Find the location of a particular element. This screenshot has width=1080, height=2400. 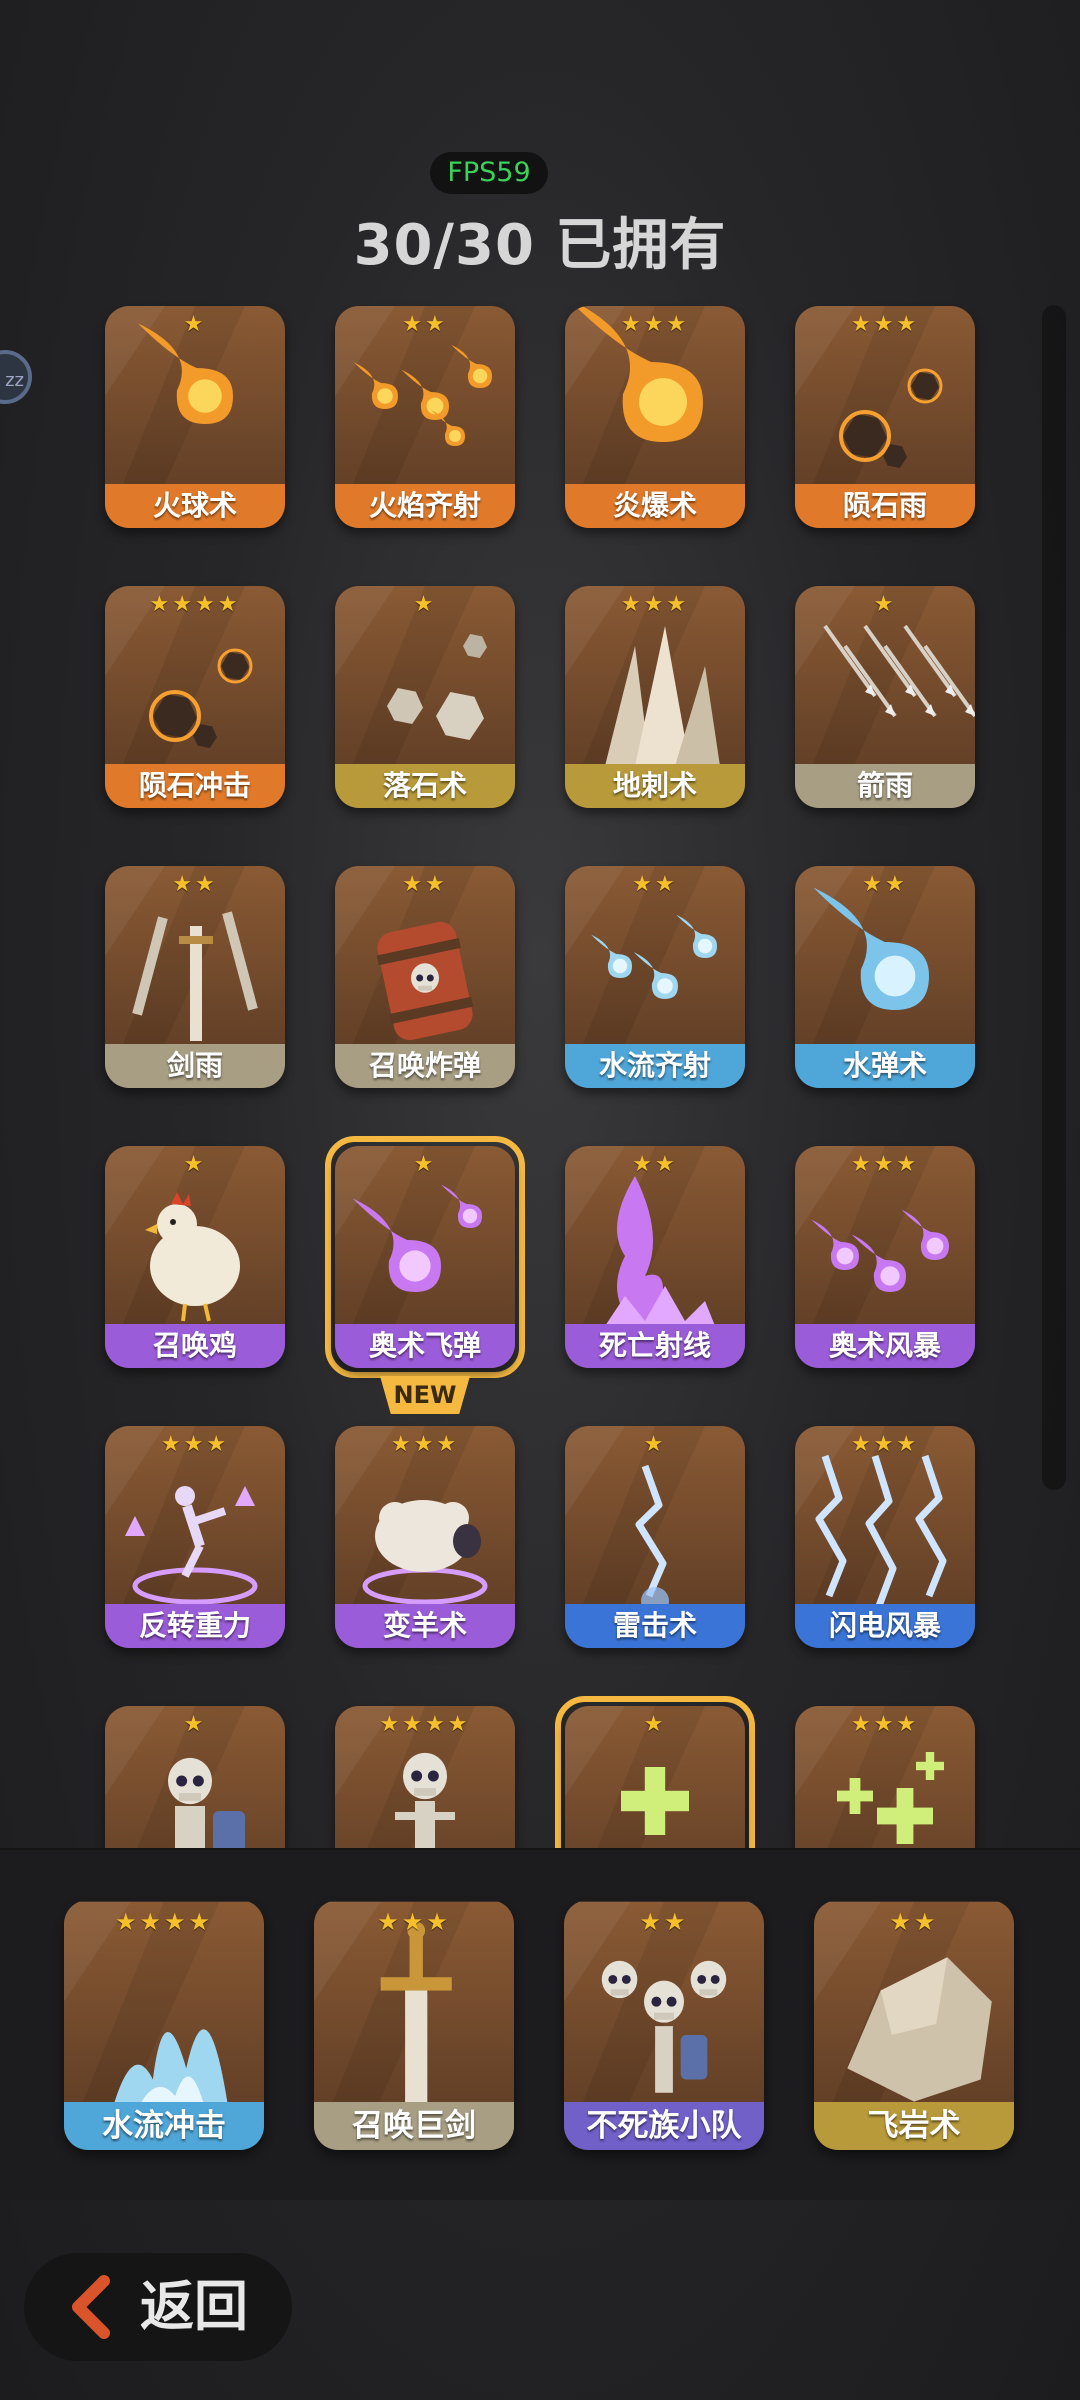

spell-card-skeleton-shield: ★ is located at coordinates (195, 1777).